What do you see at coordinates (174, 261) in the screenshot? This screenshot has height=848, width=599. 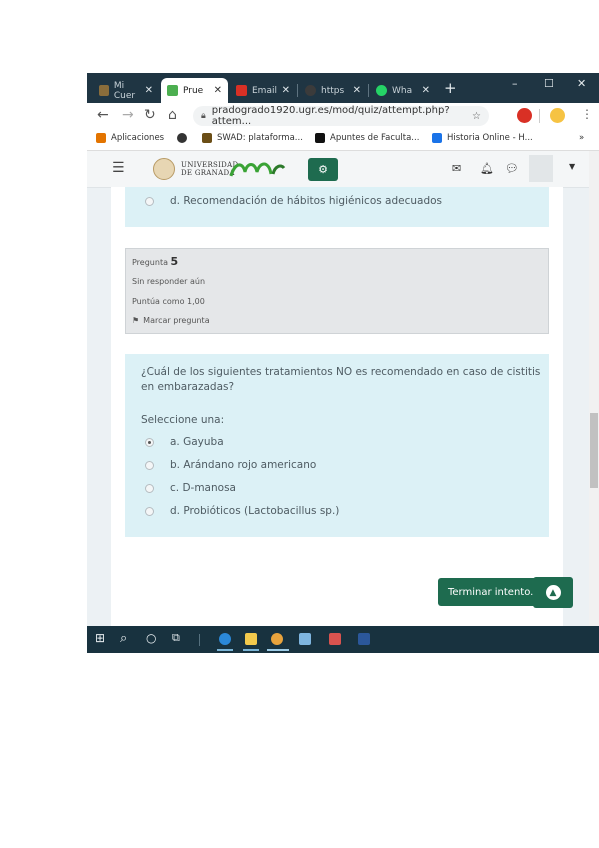 I see `question-number-value: 5` at bounding box center [174, 261].